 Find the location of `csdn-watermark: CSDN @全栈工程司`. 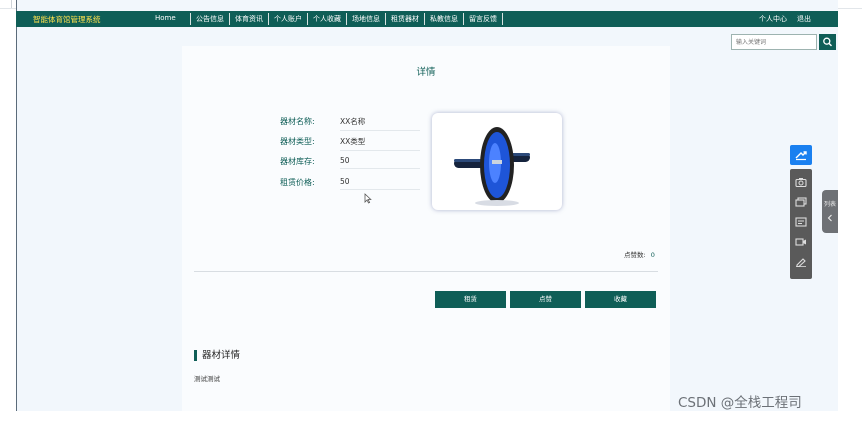

csdn-watermark: CSDN @全栈工程司 is located at coordinates (740, 403).